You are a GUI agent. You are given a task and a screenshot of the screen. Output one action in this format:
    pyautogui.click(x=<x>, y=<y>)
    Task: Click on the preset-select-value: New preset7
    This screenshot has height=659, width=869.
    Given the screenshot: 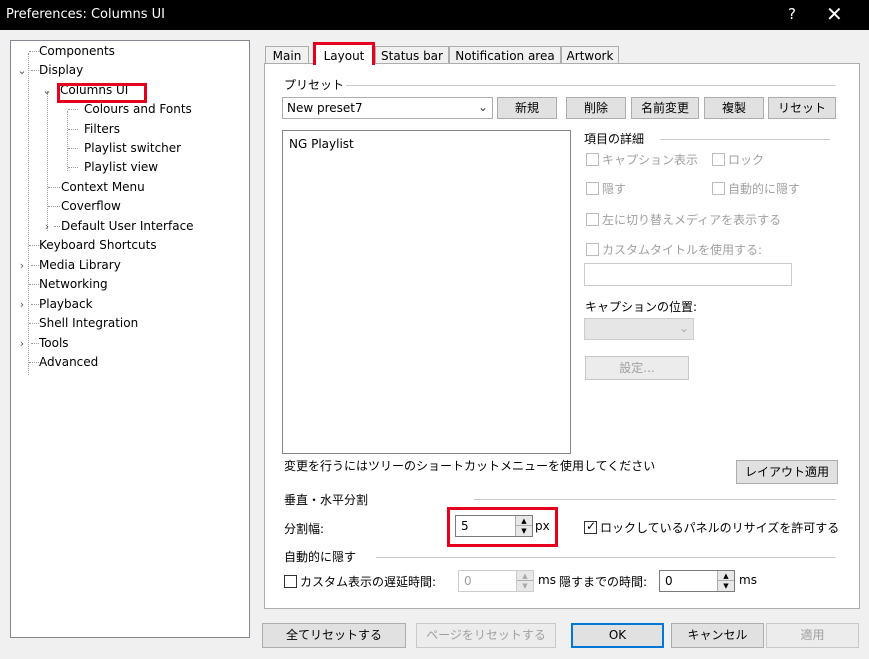 What is the action you would take?
    pyautogui.click(x=325, y=108)
    